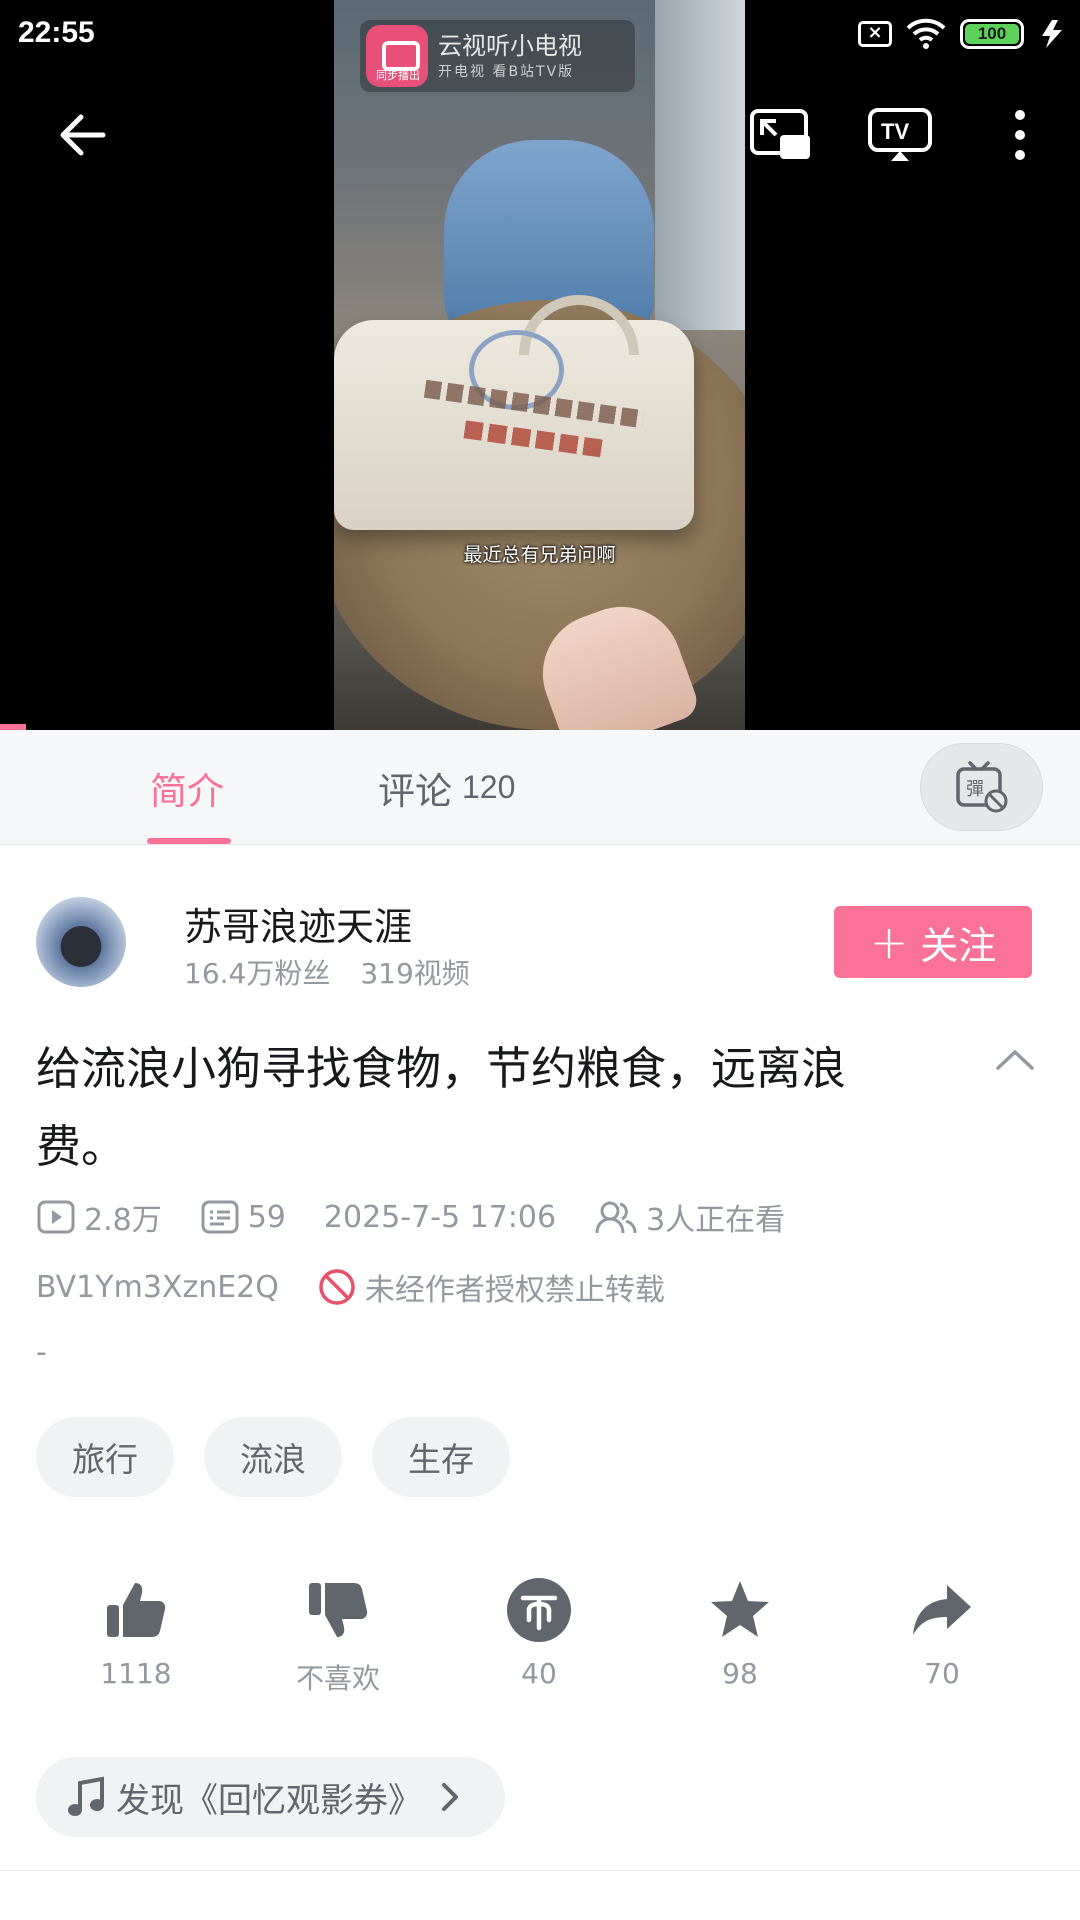 This screenshot has width=1080, height=1920. Describe the element at coordinates (740, 1673) in the screenshot. I see `favorite-count: 98` at that location.